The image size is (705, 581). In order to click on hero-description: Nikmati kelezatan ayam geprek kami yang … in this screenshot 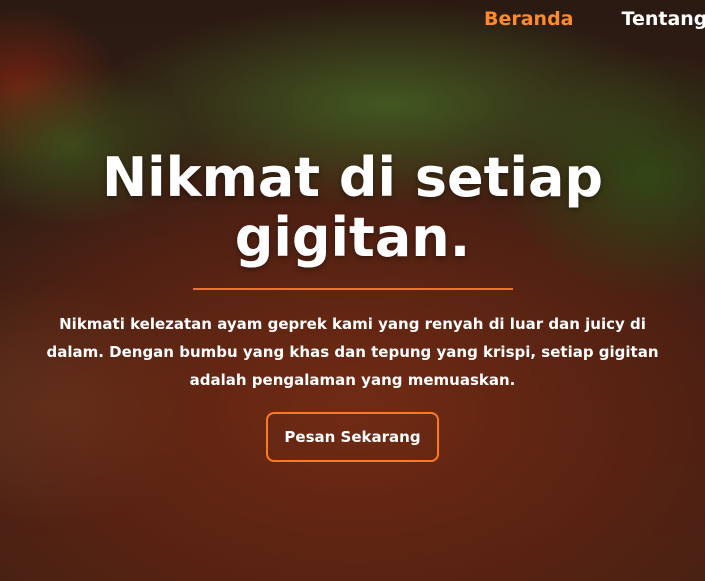, I will do `click(352, 352)`.